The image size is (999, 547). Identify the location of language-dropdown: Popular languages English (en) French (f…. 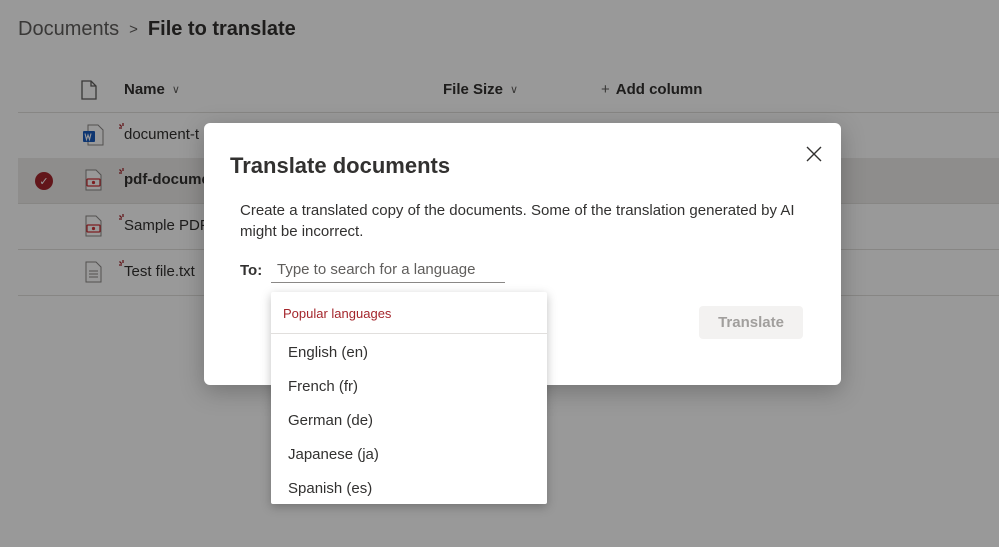
(409, 398).